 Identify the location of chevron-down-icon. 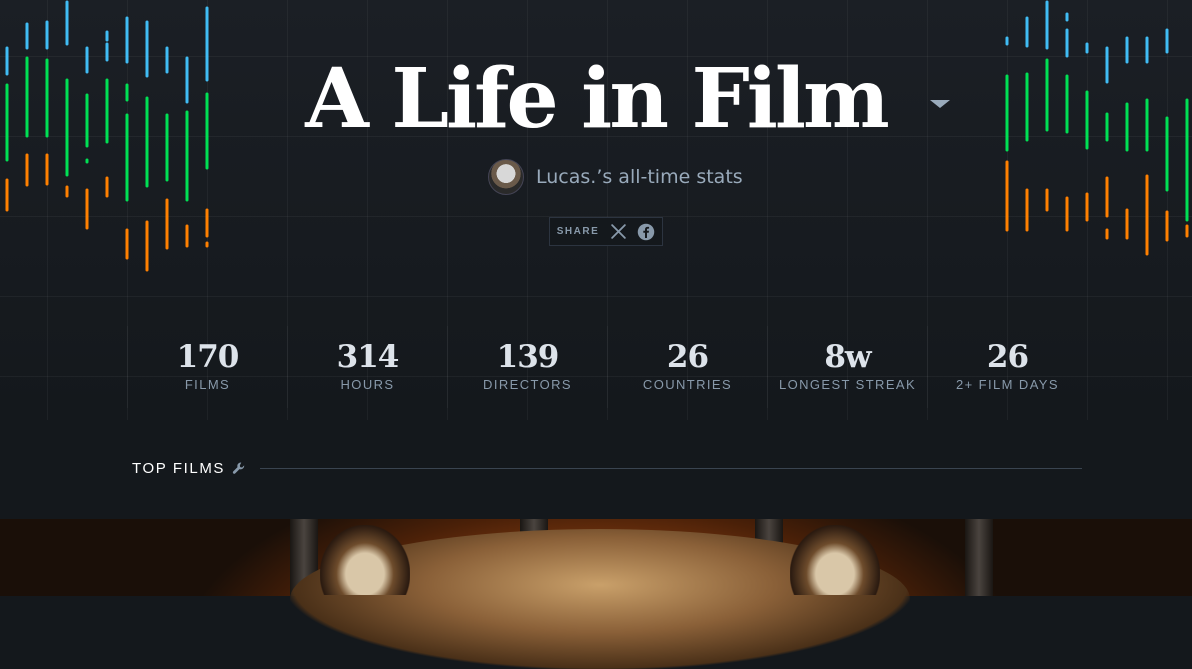
(940, 104).